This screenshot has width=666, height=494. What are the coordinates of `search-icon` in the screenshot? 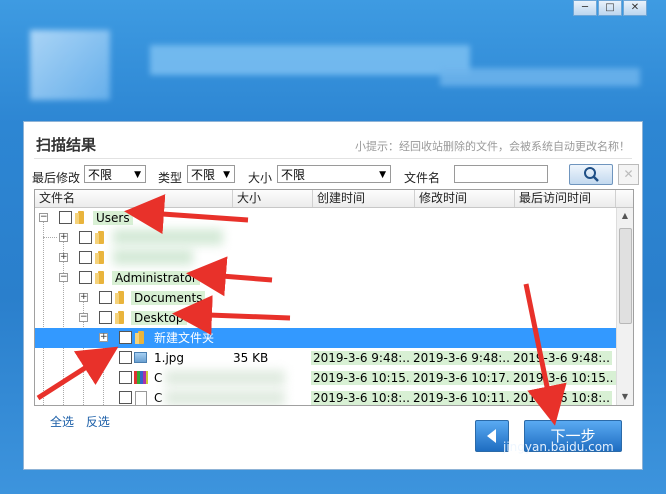 It's located at (591, 174).